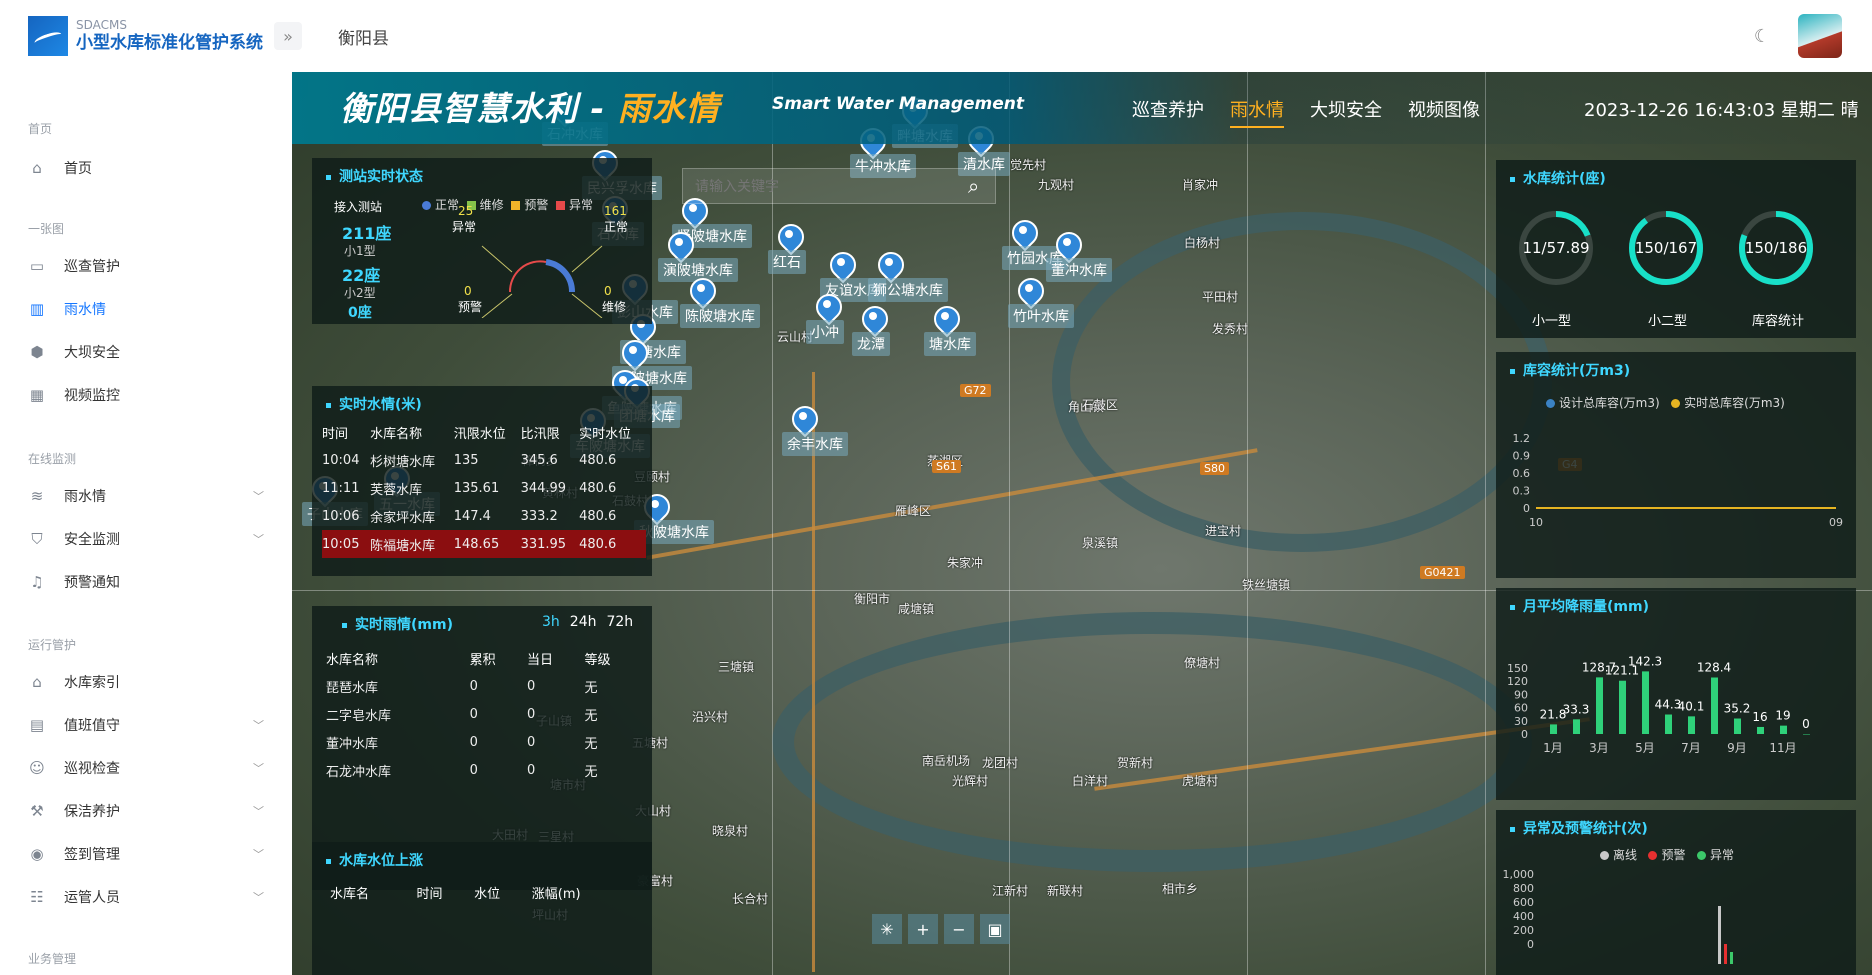 This screenshot has height=975, width=1872. Describe the element at coordinates (146, 539) in the screenshot. I see `sidebar-item-safety-monitor: ⛉ 安全监测 ﹀` at that location.